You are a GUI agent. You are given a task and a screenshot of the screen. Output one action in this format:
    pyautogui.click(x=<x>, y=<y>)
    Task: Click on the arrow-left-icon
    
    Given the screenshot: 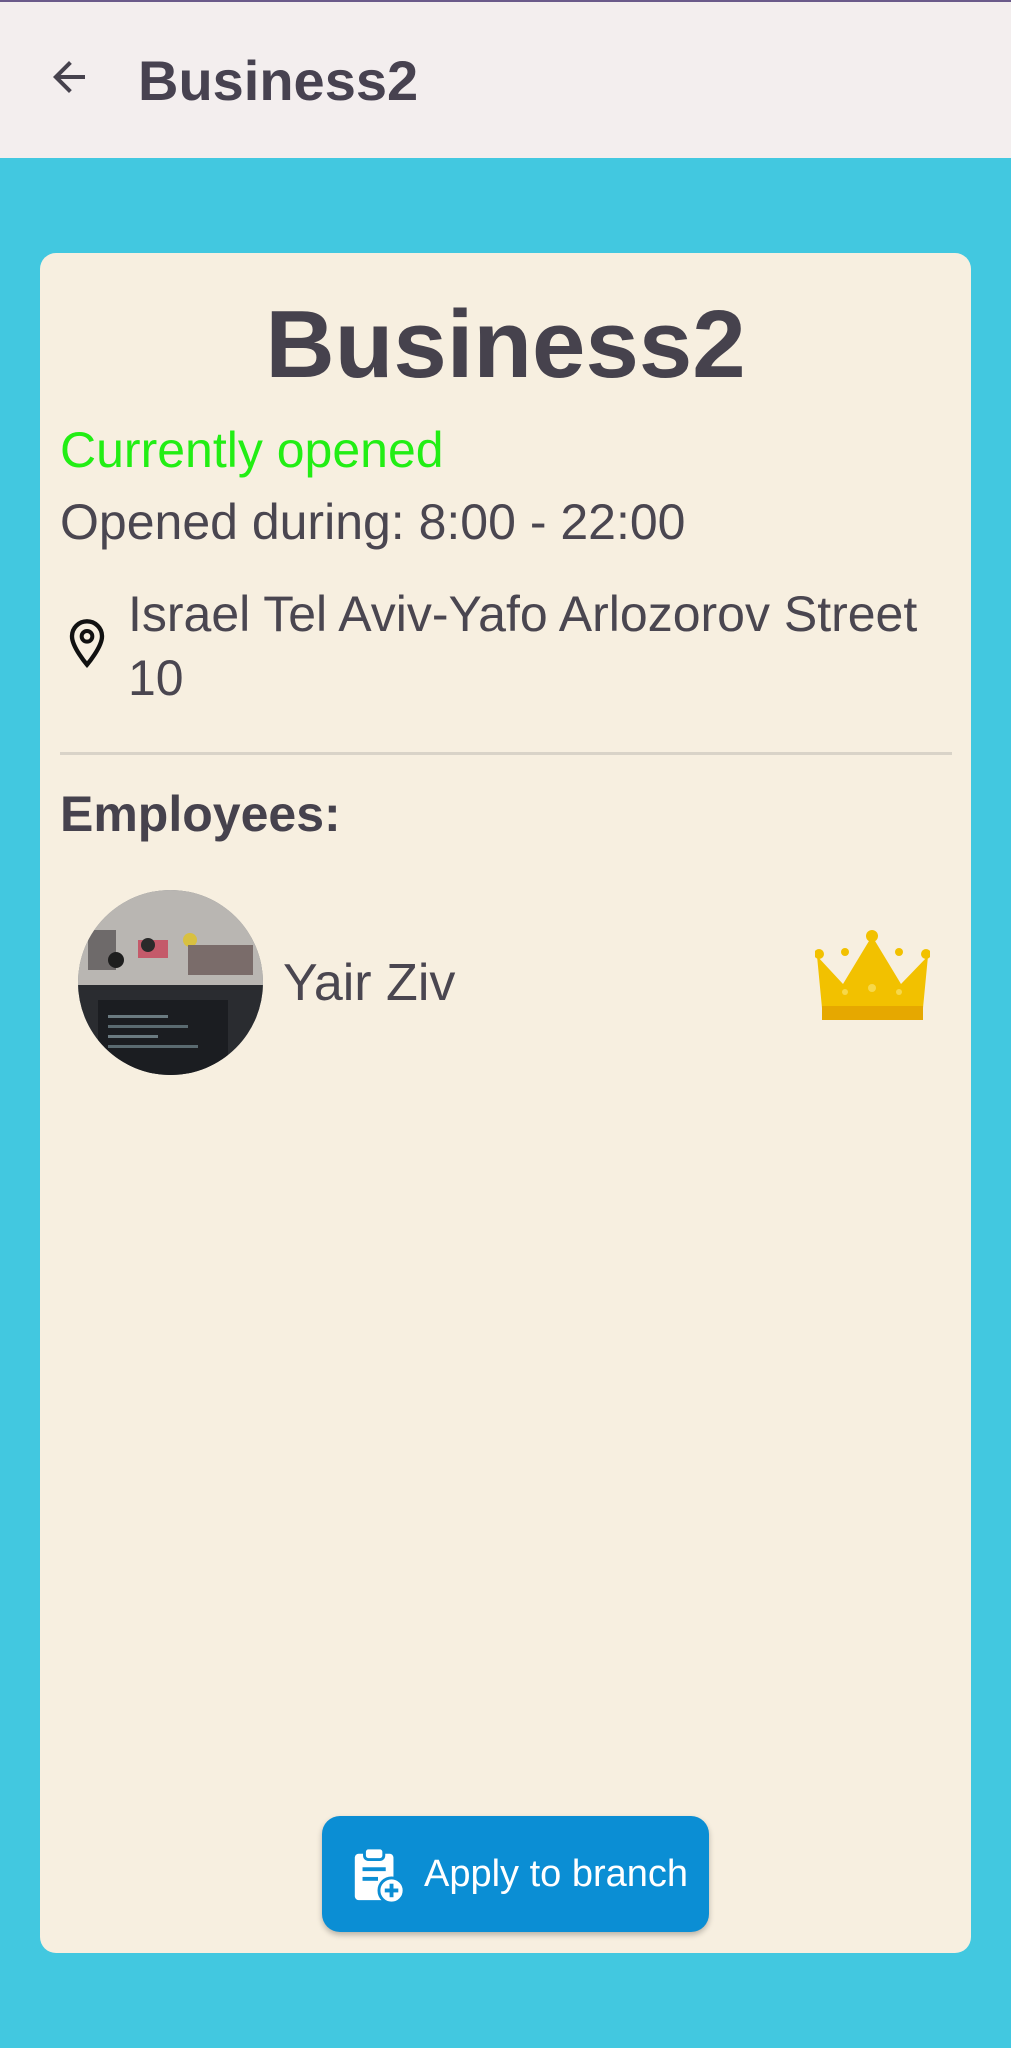 What is the action you would take?
    pyautogui.click(x=69, y=77)
    